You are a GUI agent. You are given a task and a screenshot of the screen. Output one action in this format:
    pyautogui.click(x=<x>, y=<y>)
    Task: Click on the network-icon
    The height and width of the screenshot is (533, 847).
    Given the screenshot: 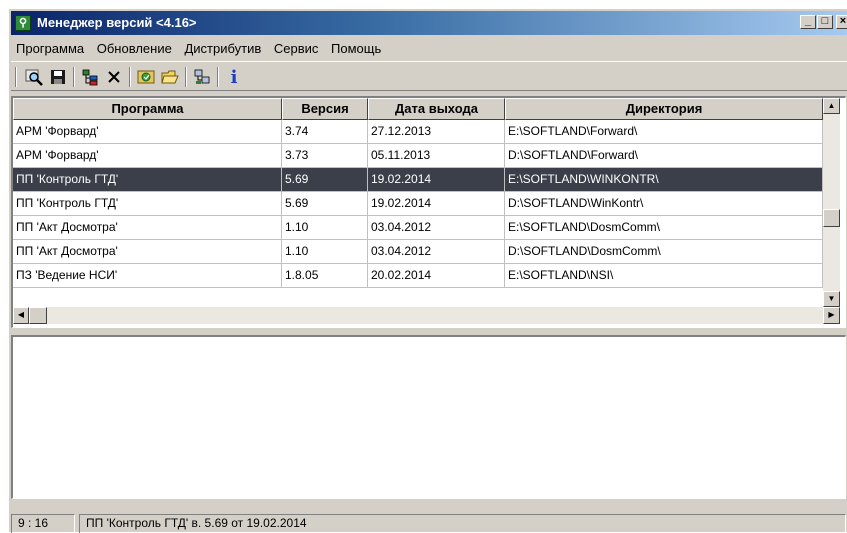 What is the action you would take?
    pyautogui.click(x=202, y=77)
    